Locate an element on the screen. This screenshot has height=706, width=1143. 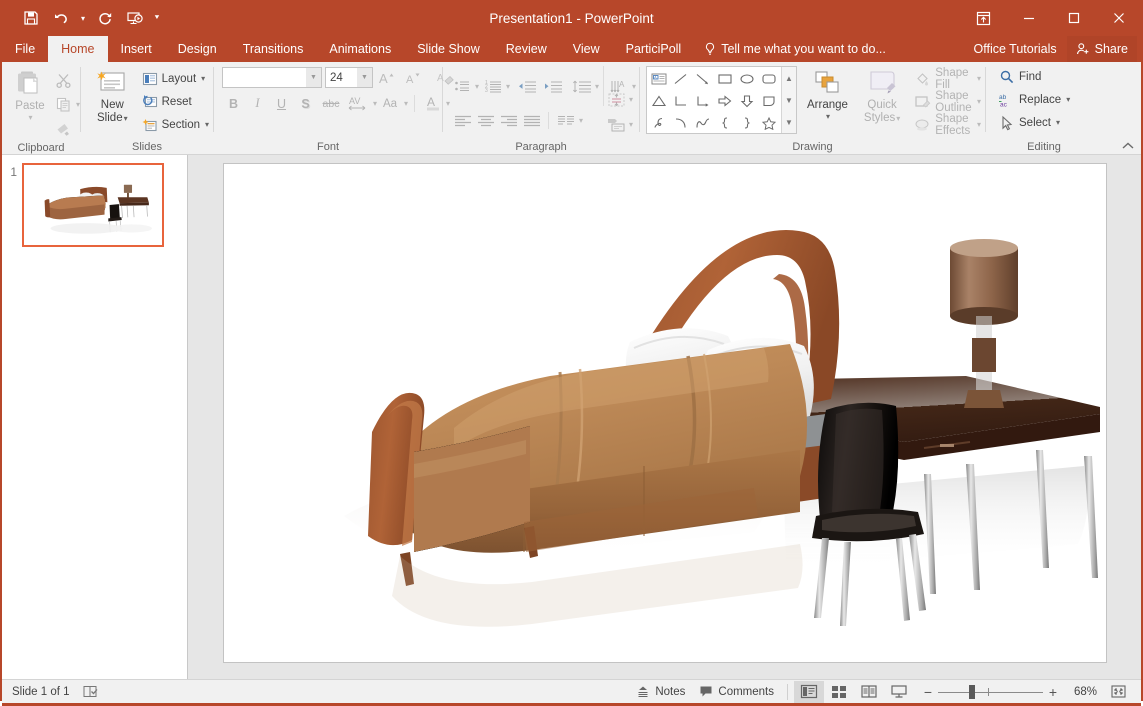
undo-dropdown-icon: ▾ is located at coordinates (83, 18).